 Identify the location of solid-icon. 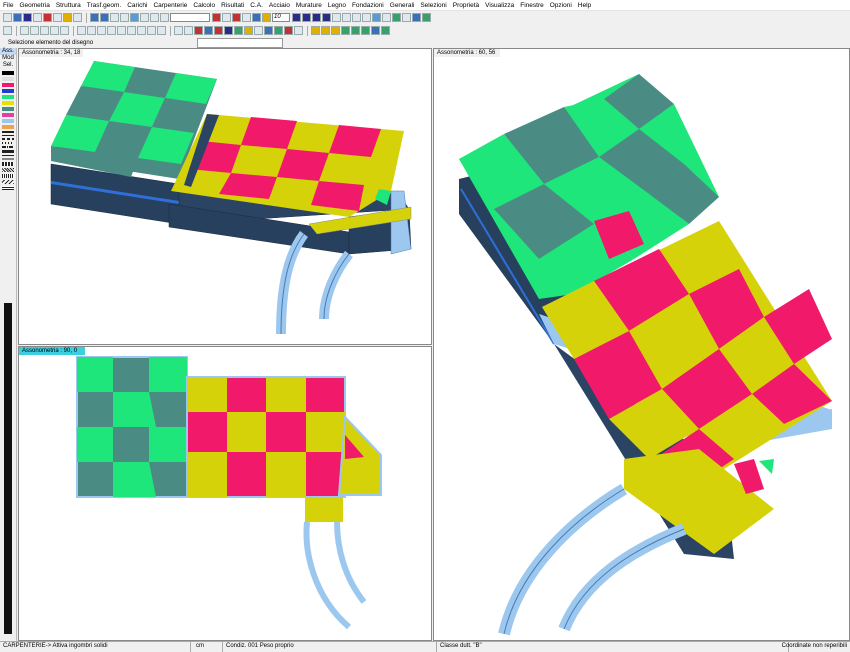
(345, 30).